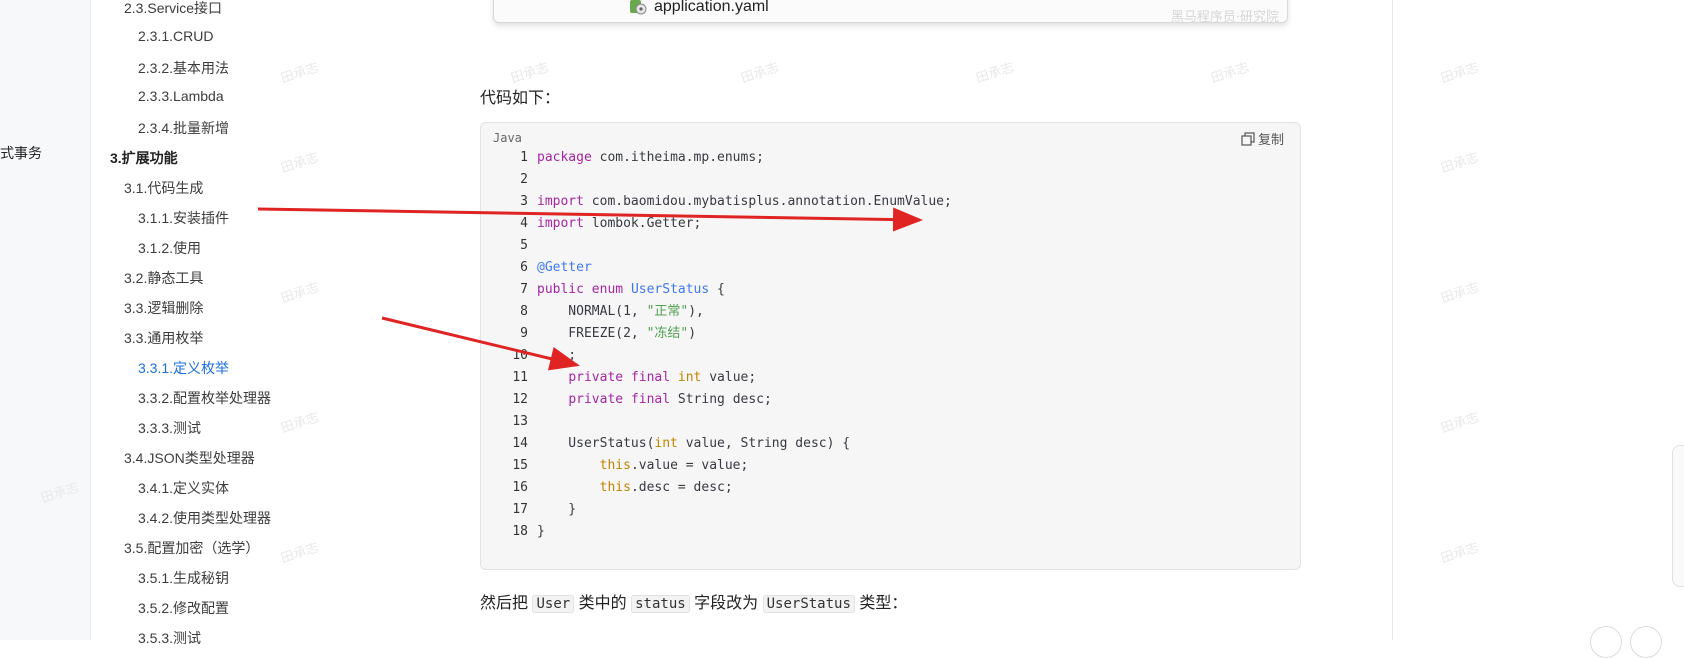 The height and width of the screenshot is (658, 1684). What do you see at coordinates (183, 368) in the screenshot?
I see `toc-item: 3.3.1.定义枚举` at bounding box center [183, 368].